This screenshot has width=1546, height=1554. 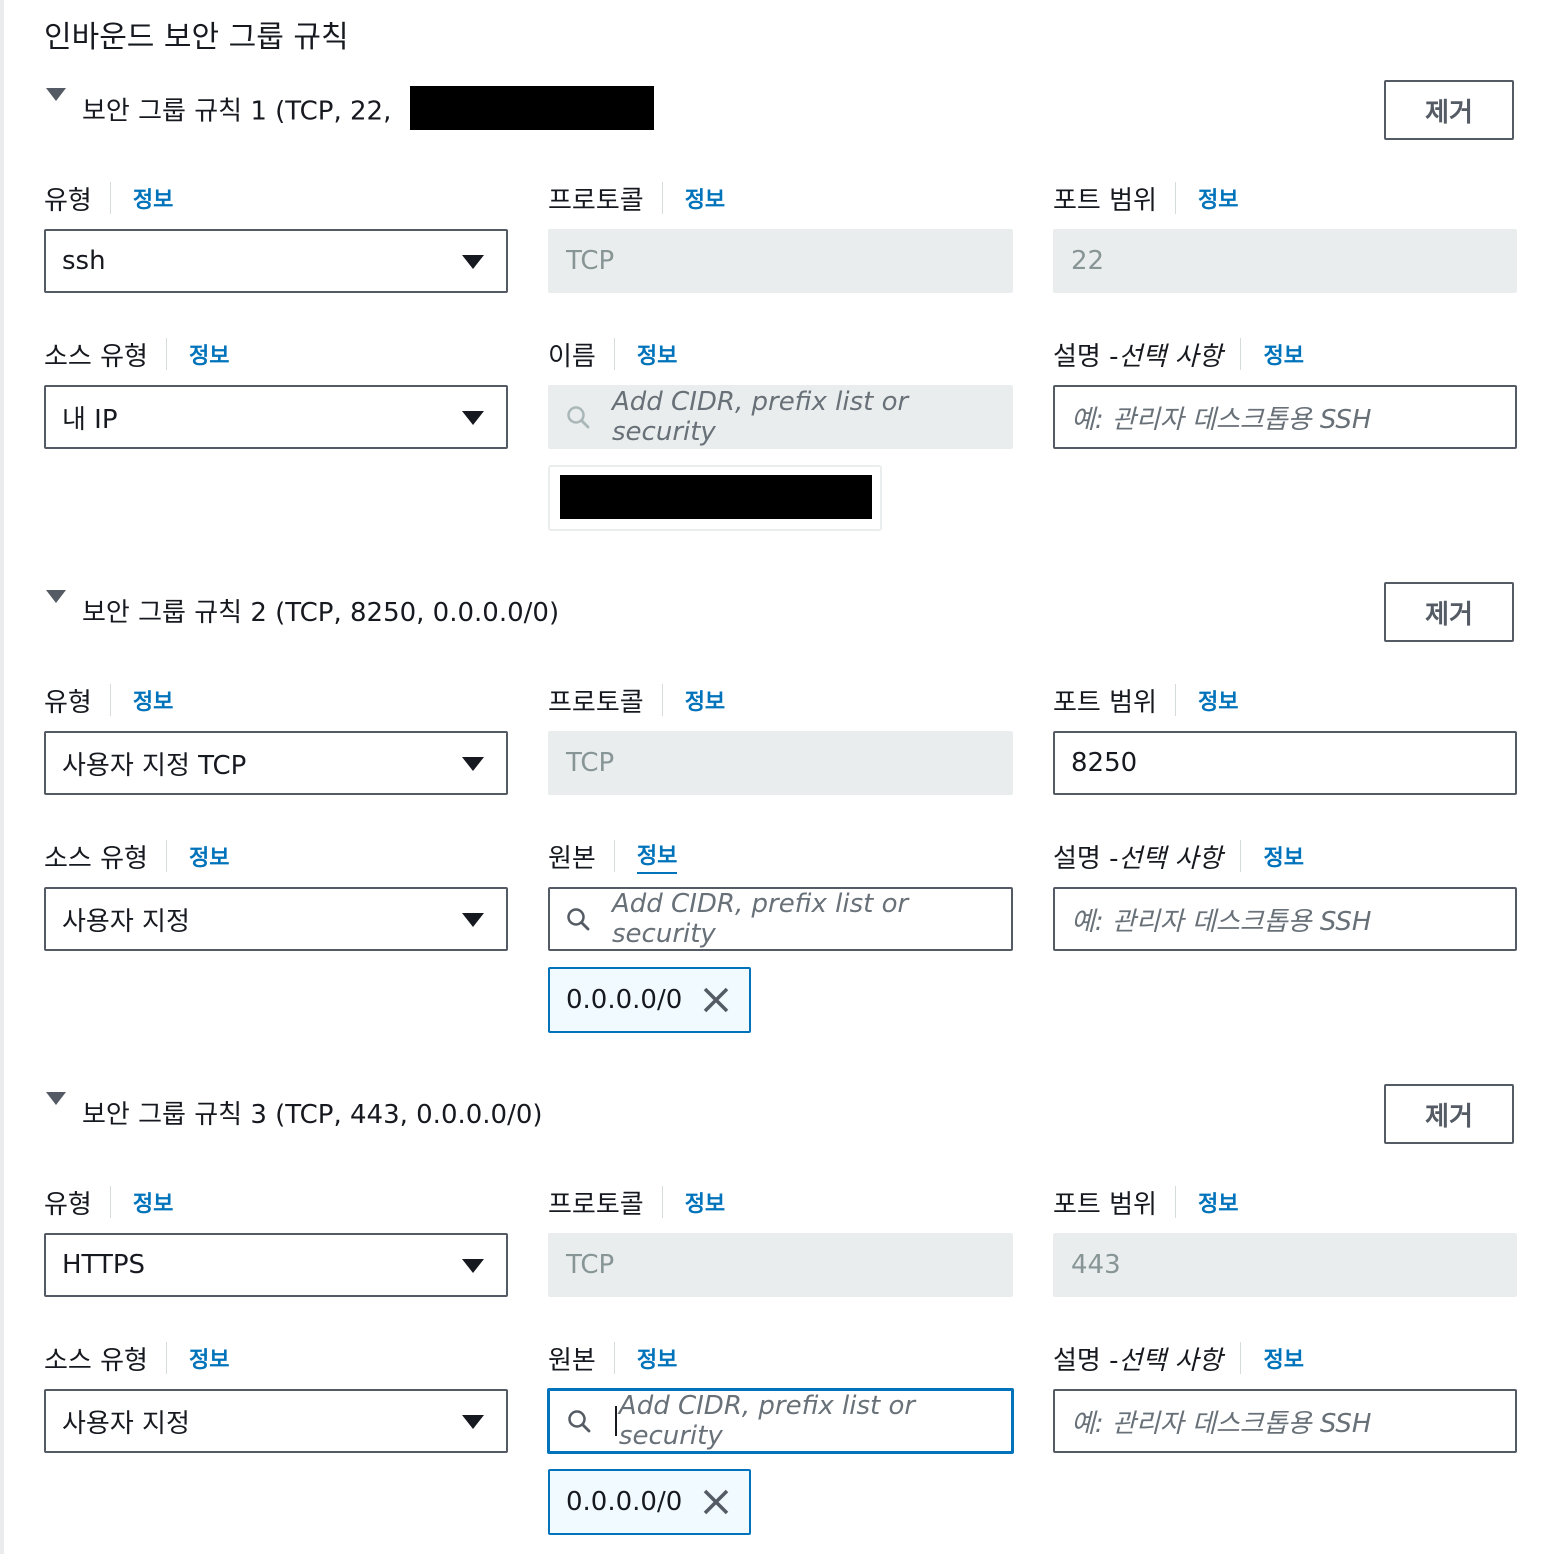 What do you see at coordinates (136, 856) in the screenshot?
I see `rule-2-source-type-label: 소스 유형 정보` at bounding box center [136, 856].